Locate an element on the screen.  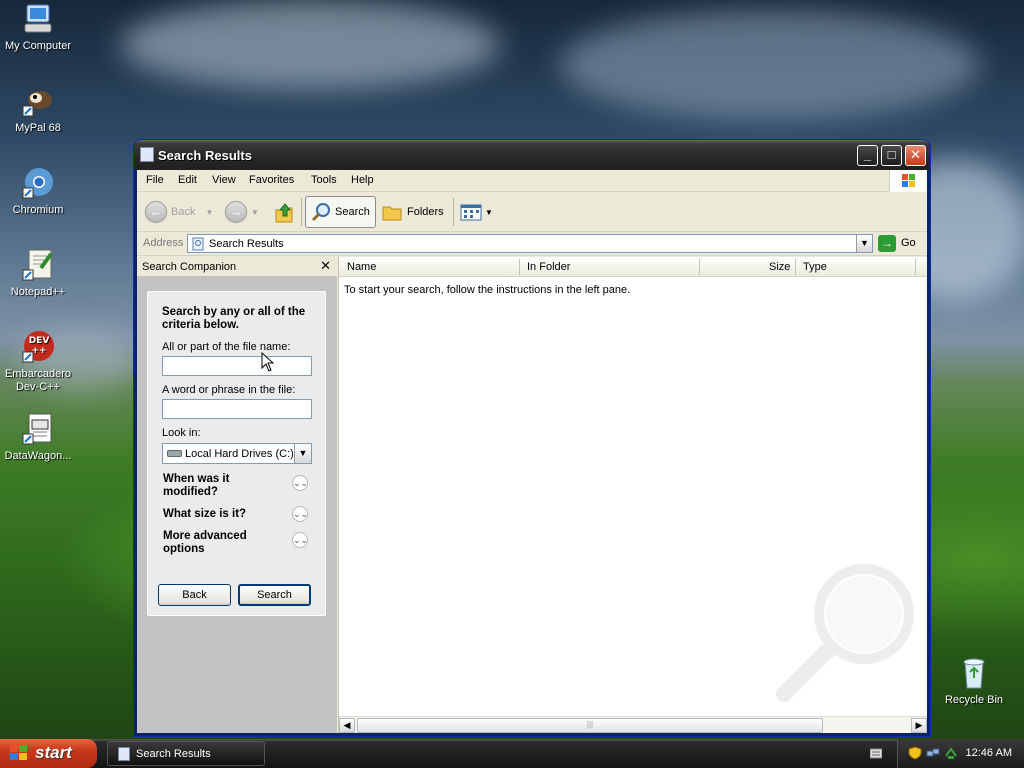
minimize-button: _ is located at coordinates (867, 155).